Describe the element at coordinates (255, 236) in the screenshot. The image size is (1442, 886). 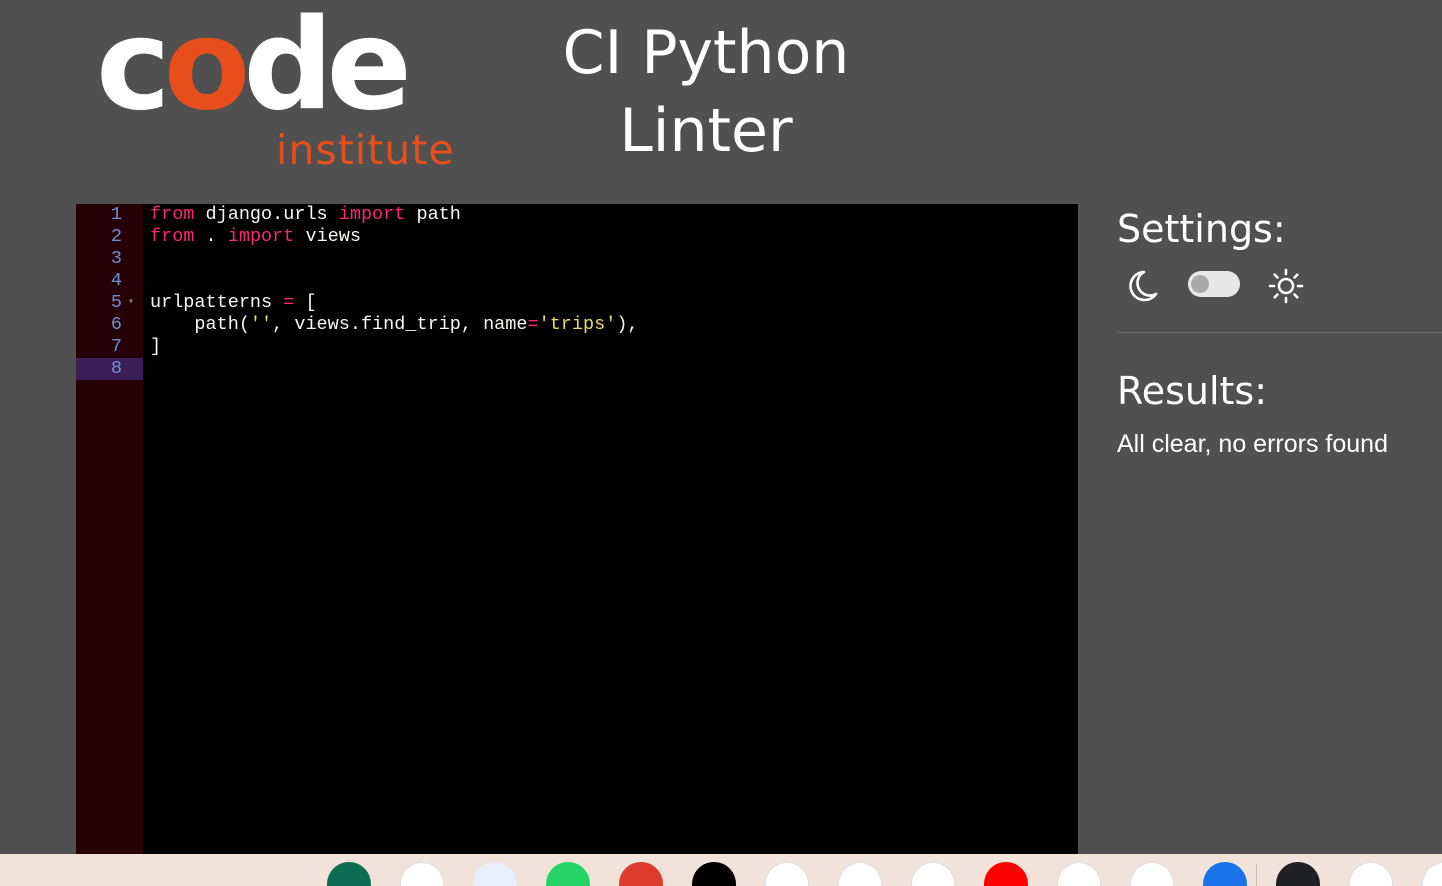
I see `code-text: from . import views` at that location.